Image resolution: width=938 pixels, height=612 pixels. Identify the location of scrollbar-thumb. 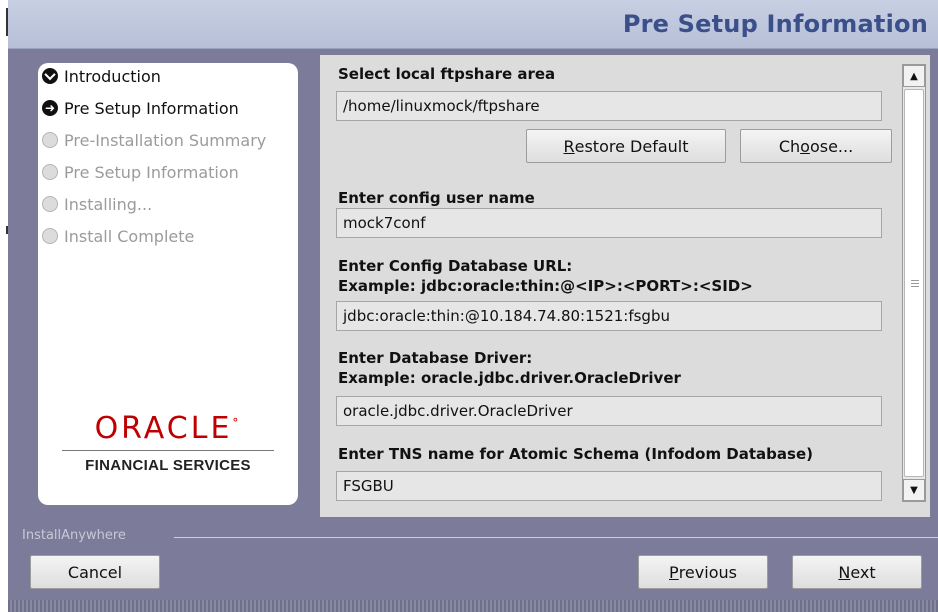
(914, 283).